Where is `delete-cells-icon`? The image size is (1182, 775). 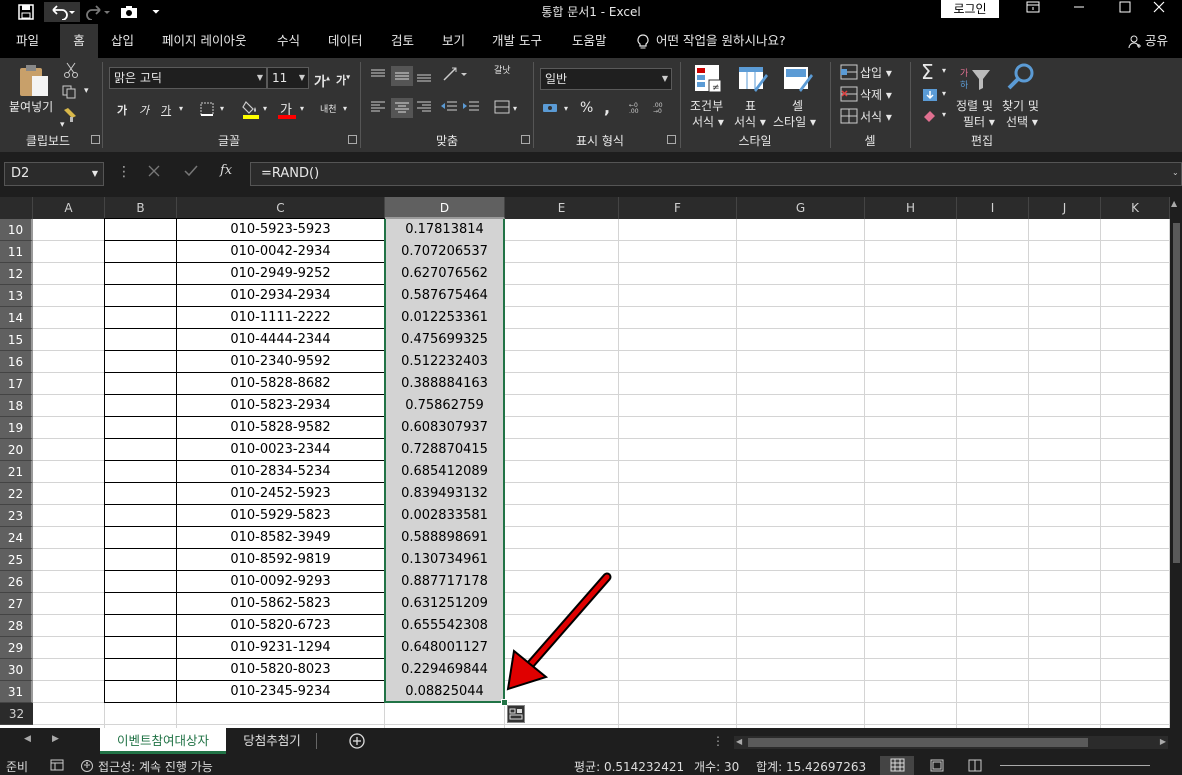 delete-cells-icon is located at coordinates (849, 95).